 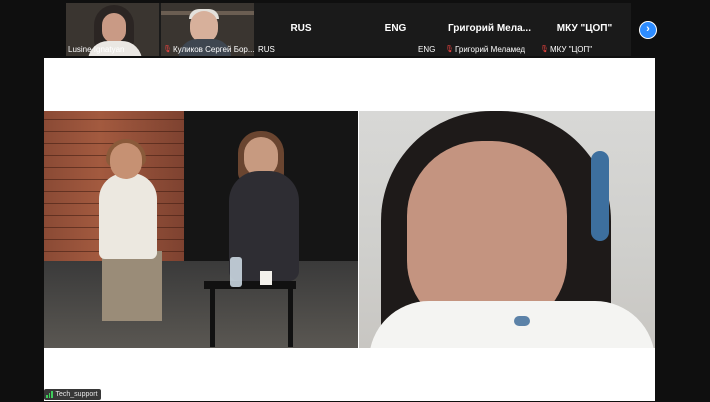 What do you see at coordinates (128, 216) in the screenshot?
I see `speaker-body` at bounding box center [128, 216].